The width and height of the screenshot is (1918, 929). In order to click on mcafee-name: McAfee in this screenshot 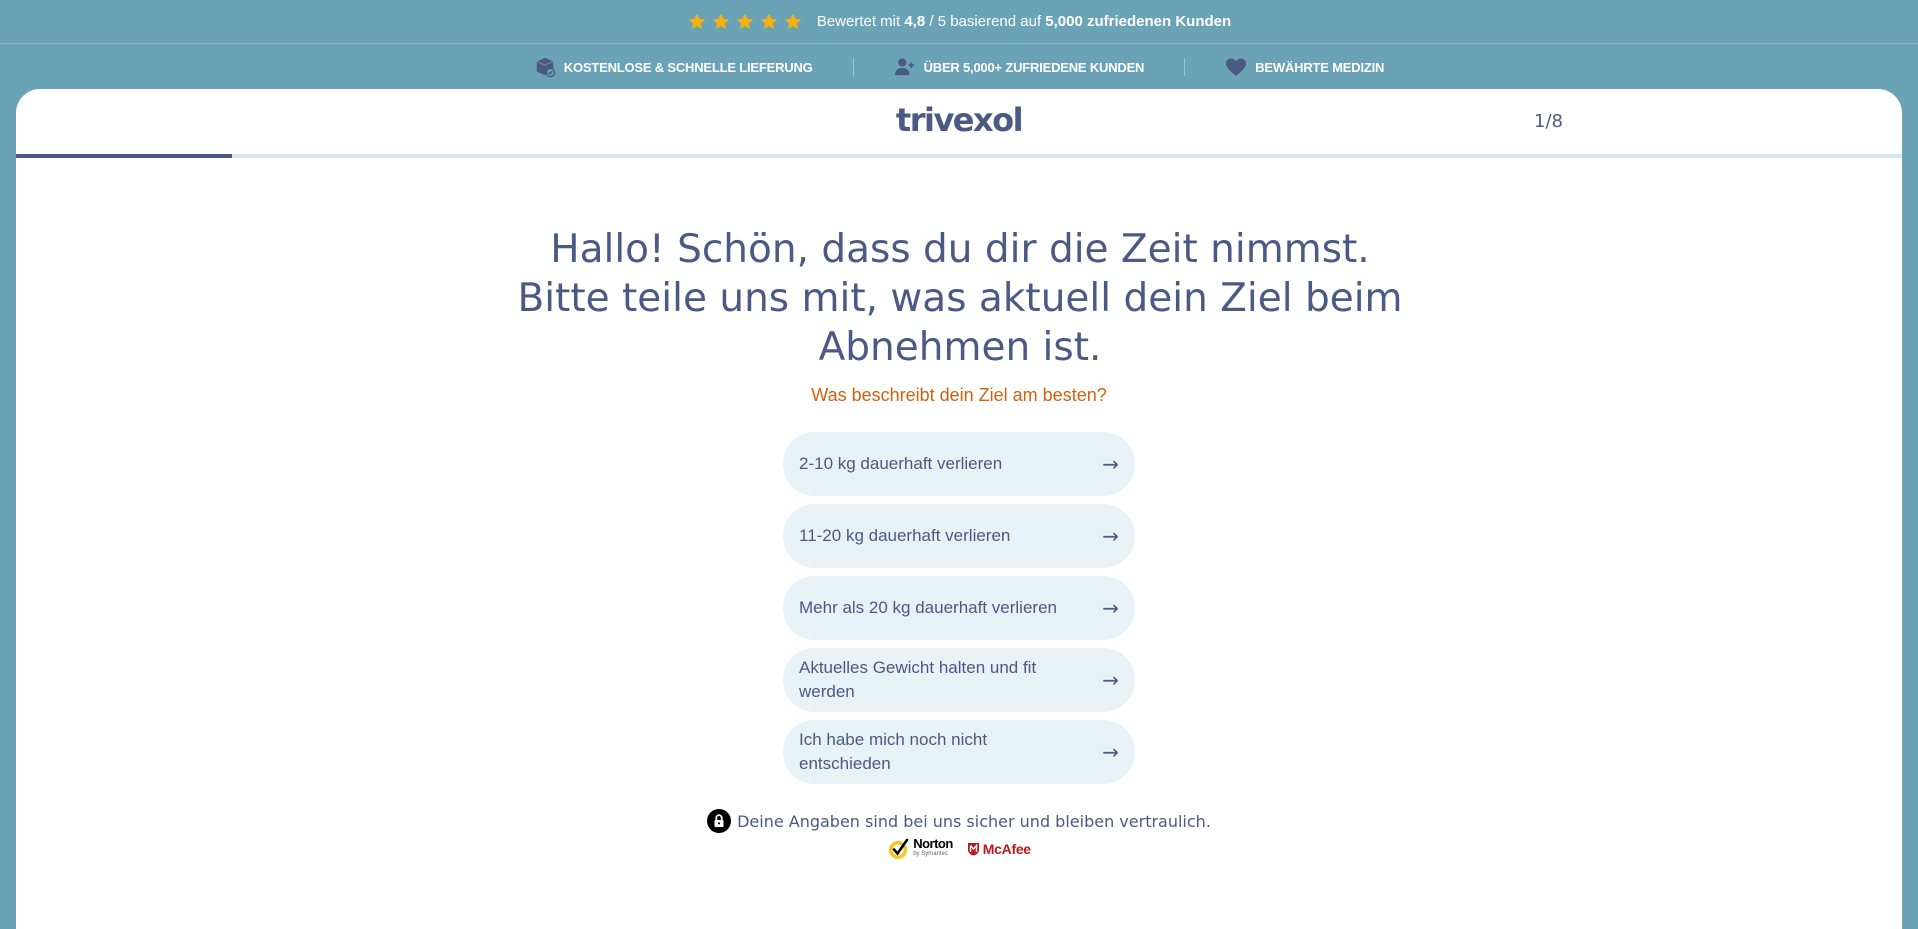, I will do `click(1006, 849)`.